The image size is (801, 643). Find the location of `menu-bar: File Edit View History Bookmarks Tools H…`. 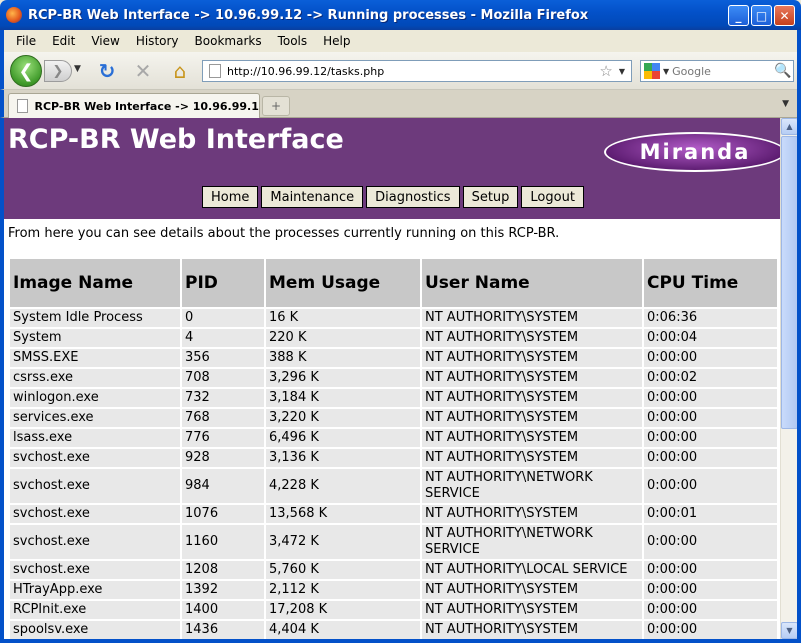

menu-bar: File Edit View History Bookmarks Tools H… is located at coordinates (400, 41).